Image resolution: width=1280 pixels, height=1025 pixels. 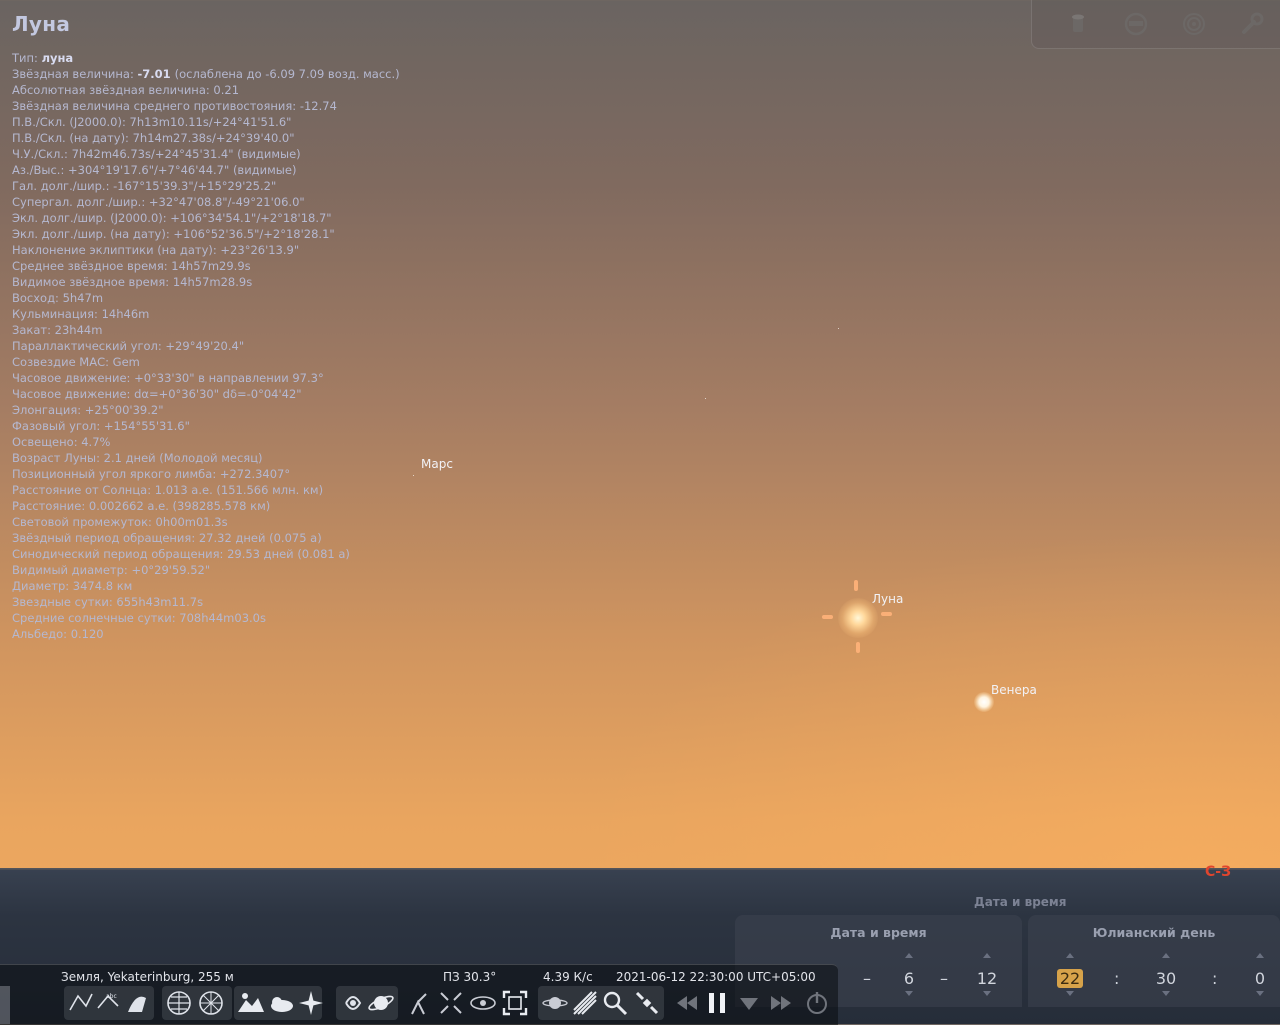 What do you see at coordinates (255, 474) in the screenshot?
I see `info-value: +272.3407°` at bounding box center [255, 474].